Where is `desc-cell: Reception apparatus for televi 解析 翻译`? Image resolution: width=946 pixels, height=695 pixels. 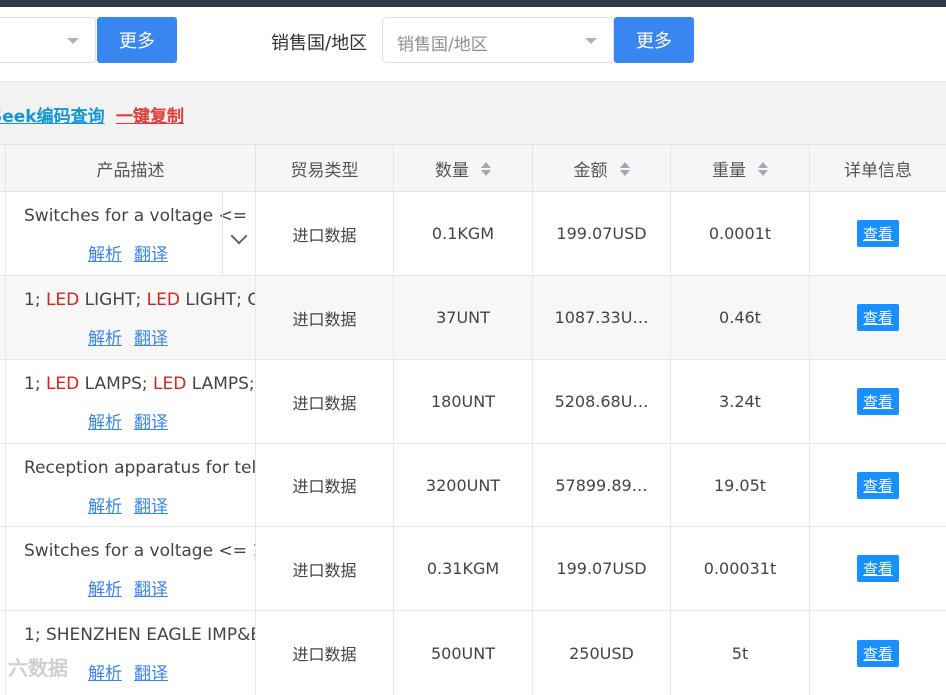
desc-cell: Reception apparatus for televi 解析 翻译 is located at coordinates (131, 485).